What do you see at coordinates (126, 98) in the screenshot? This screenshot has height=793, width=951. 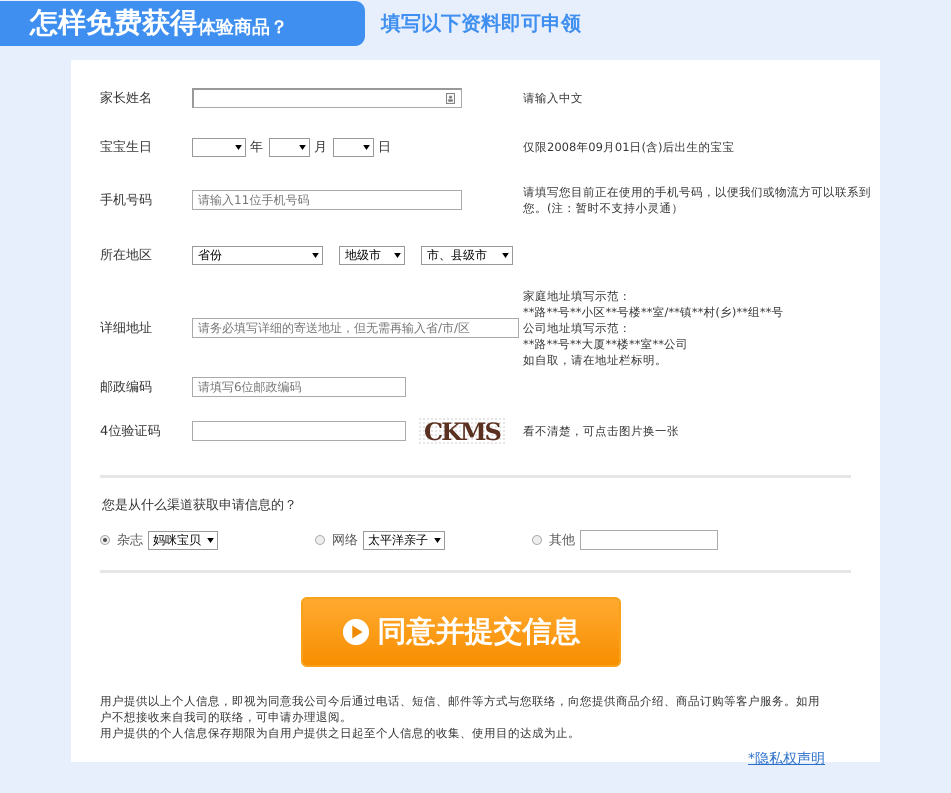 I see `field-label: 家长姓名` at bounding box center [126, 98].